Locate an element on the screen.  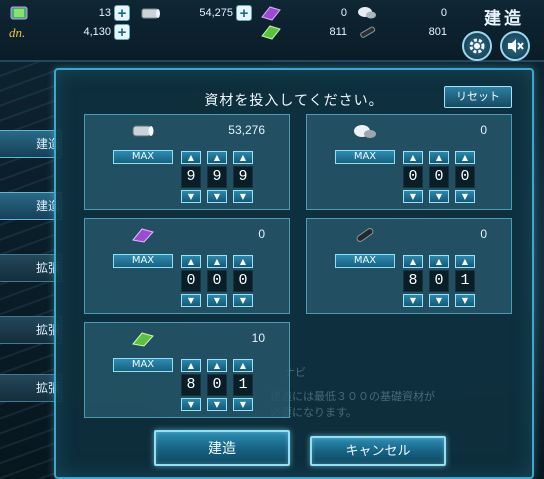
resource-bar: 13 + 54,275 + 0 0 dn. 4,130 + 811 801 建造 is located at coordinates (272, 31).